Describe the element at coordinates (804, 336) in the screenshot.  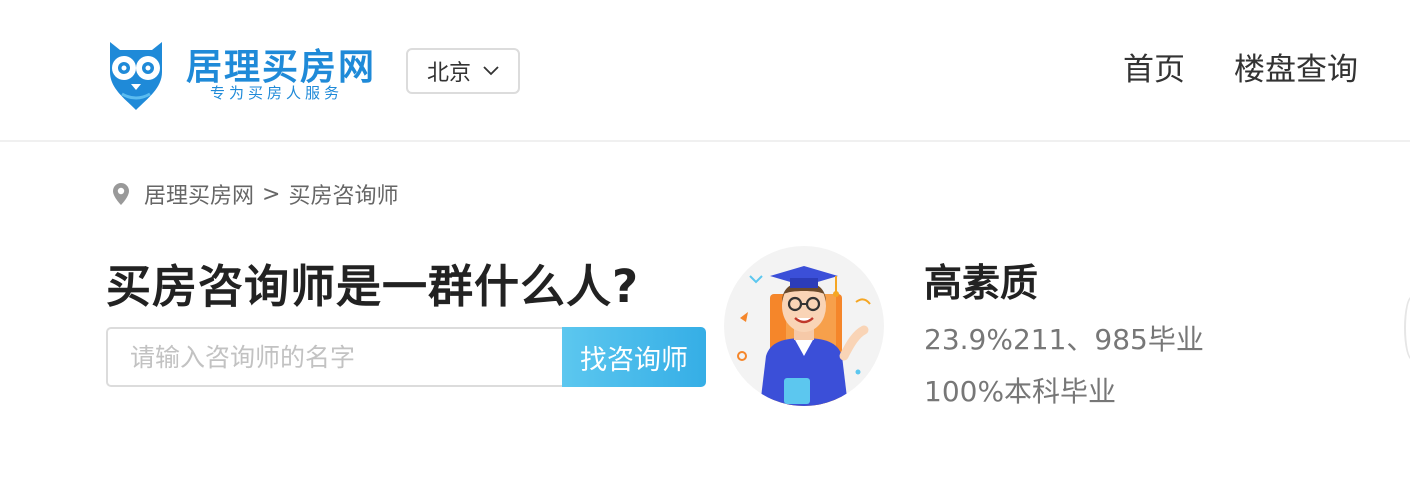
I see `graduate-avatar-icon` at that location.